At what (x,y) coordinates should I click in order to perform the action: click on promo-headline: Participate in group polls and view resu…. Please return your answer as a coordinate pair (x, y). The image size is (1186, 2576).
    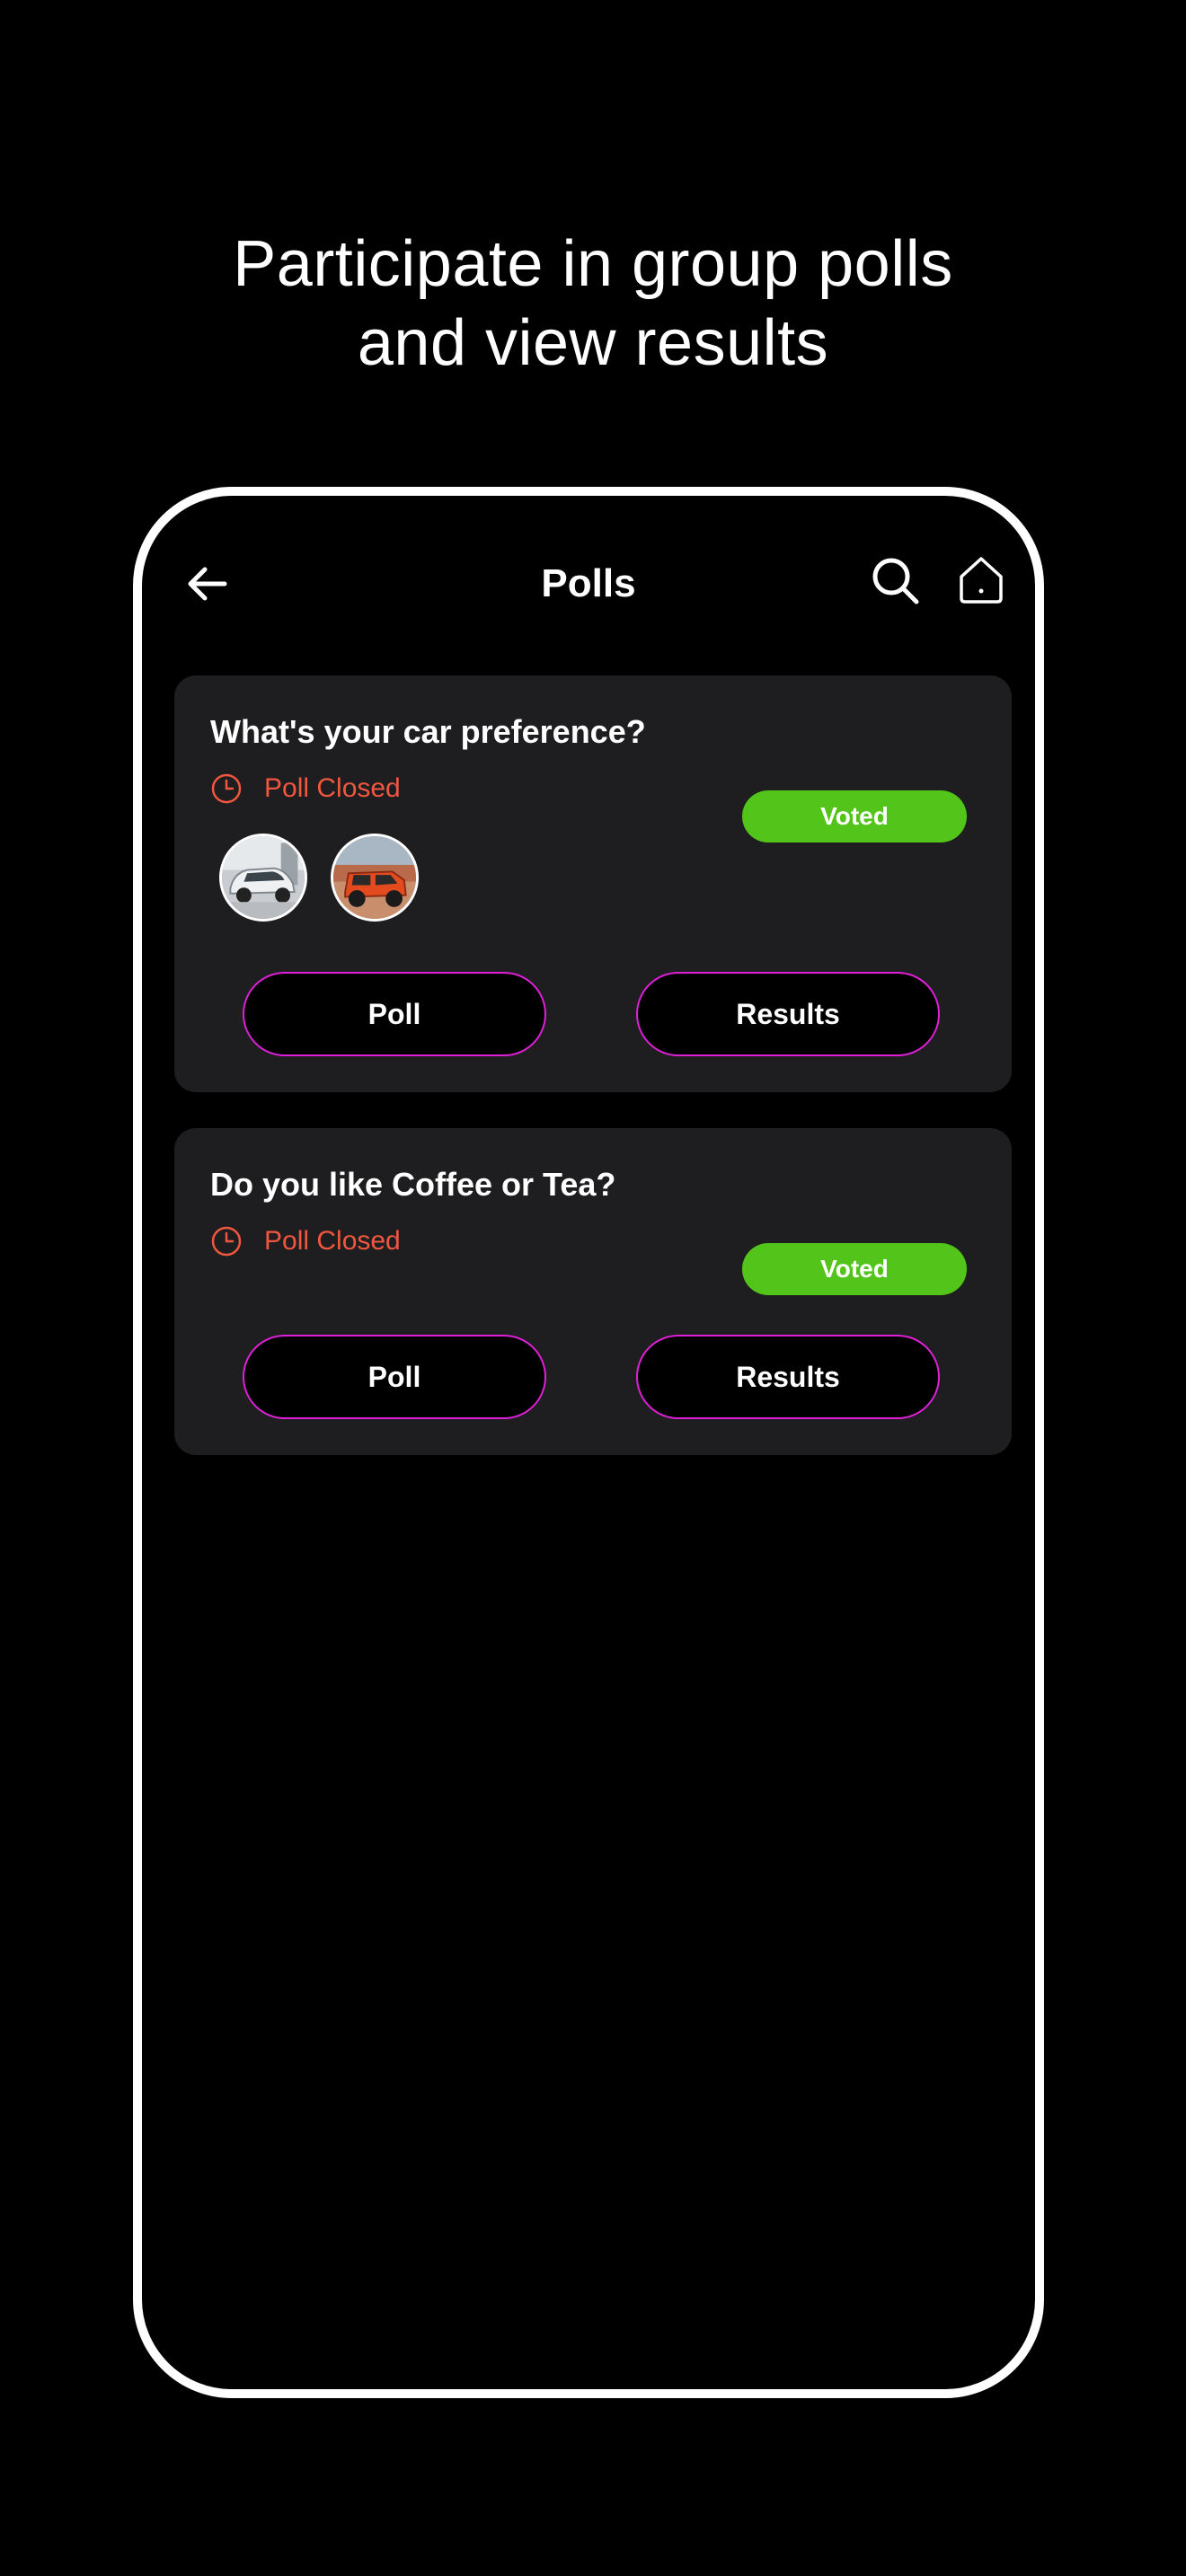
    Looking at the image, I should click on (593, 304).